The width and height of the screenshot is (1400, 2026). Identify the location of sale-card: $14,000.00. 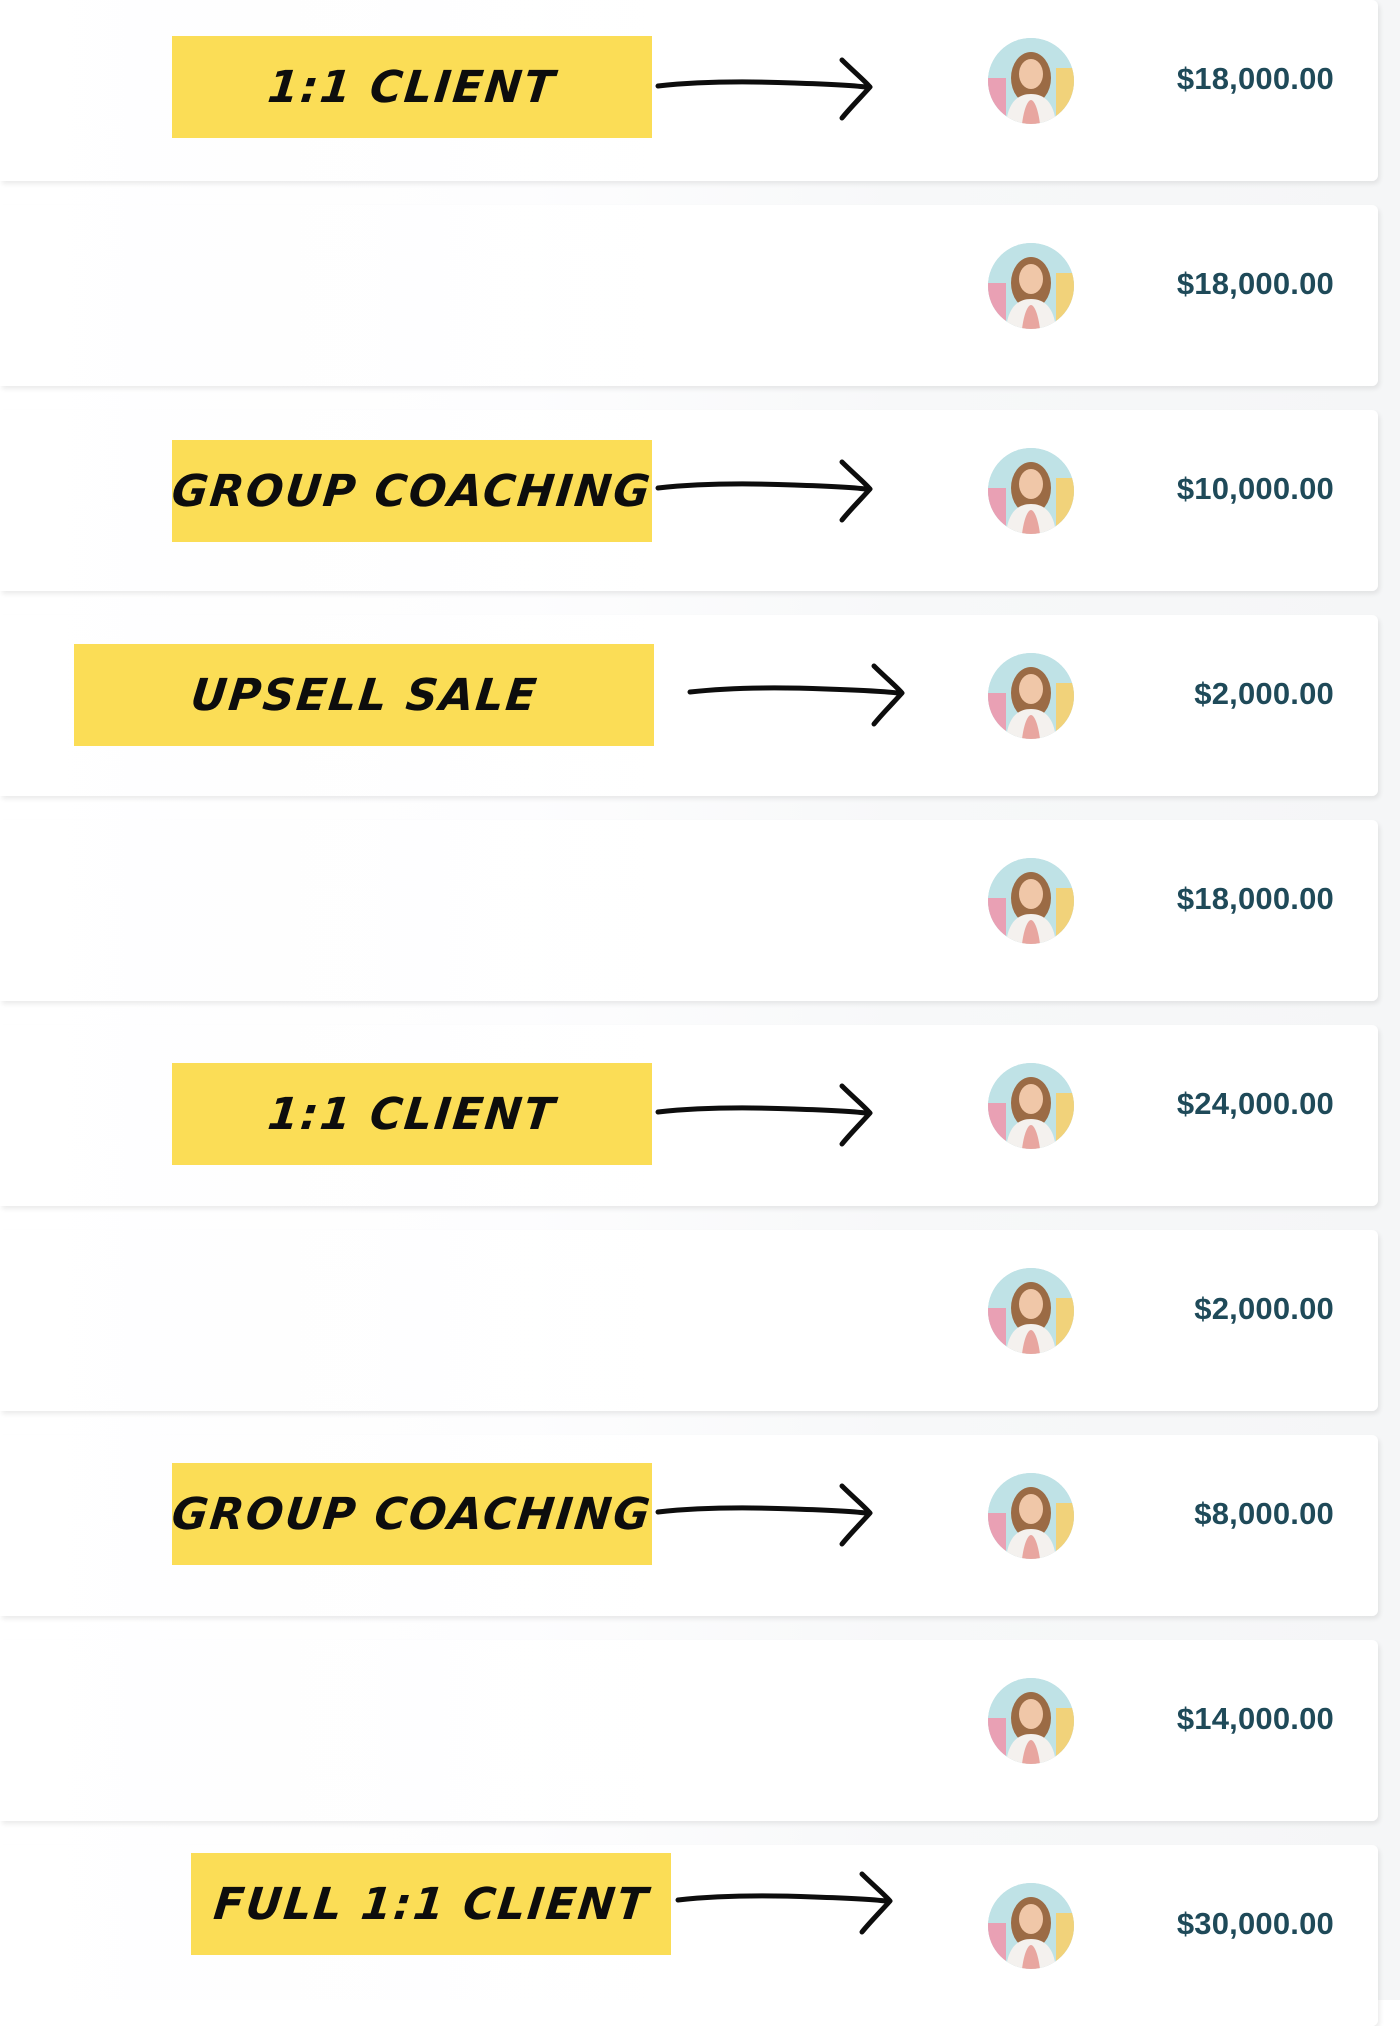
(689, 1730).